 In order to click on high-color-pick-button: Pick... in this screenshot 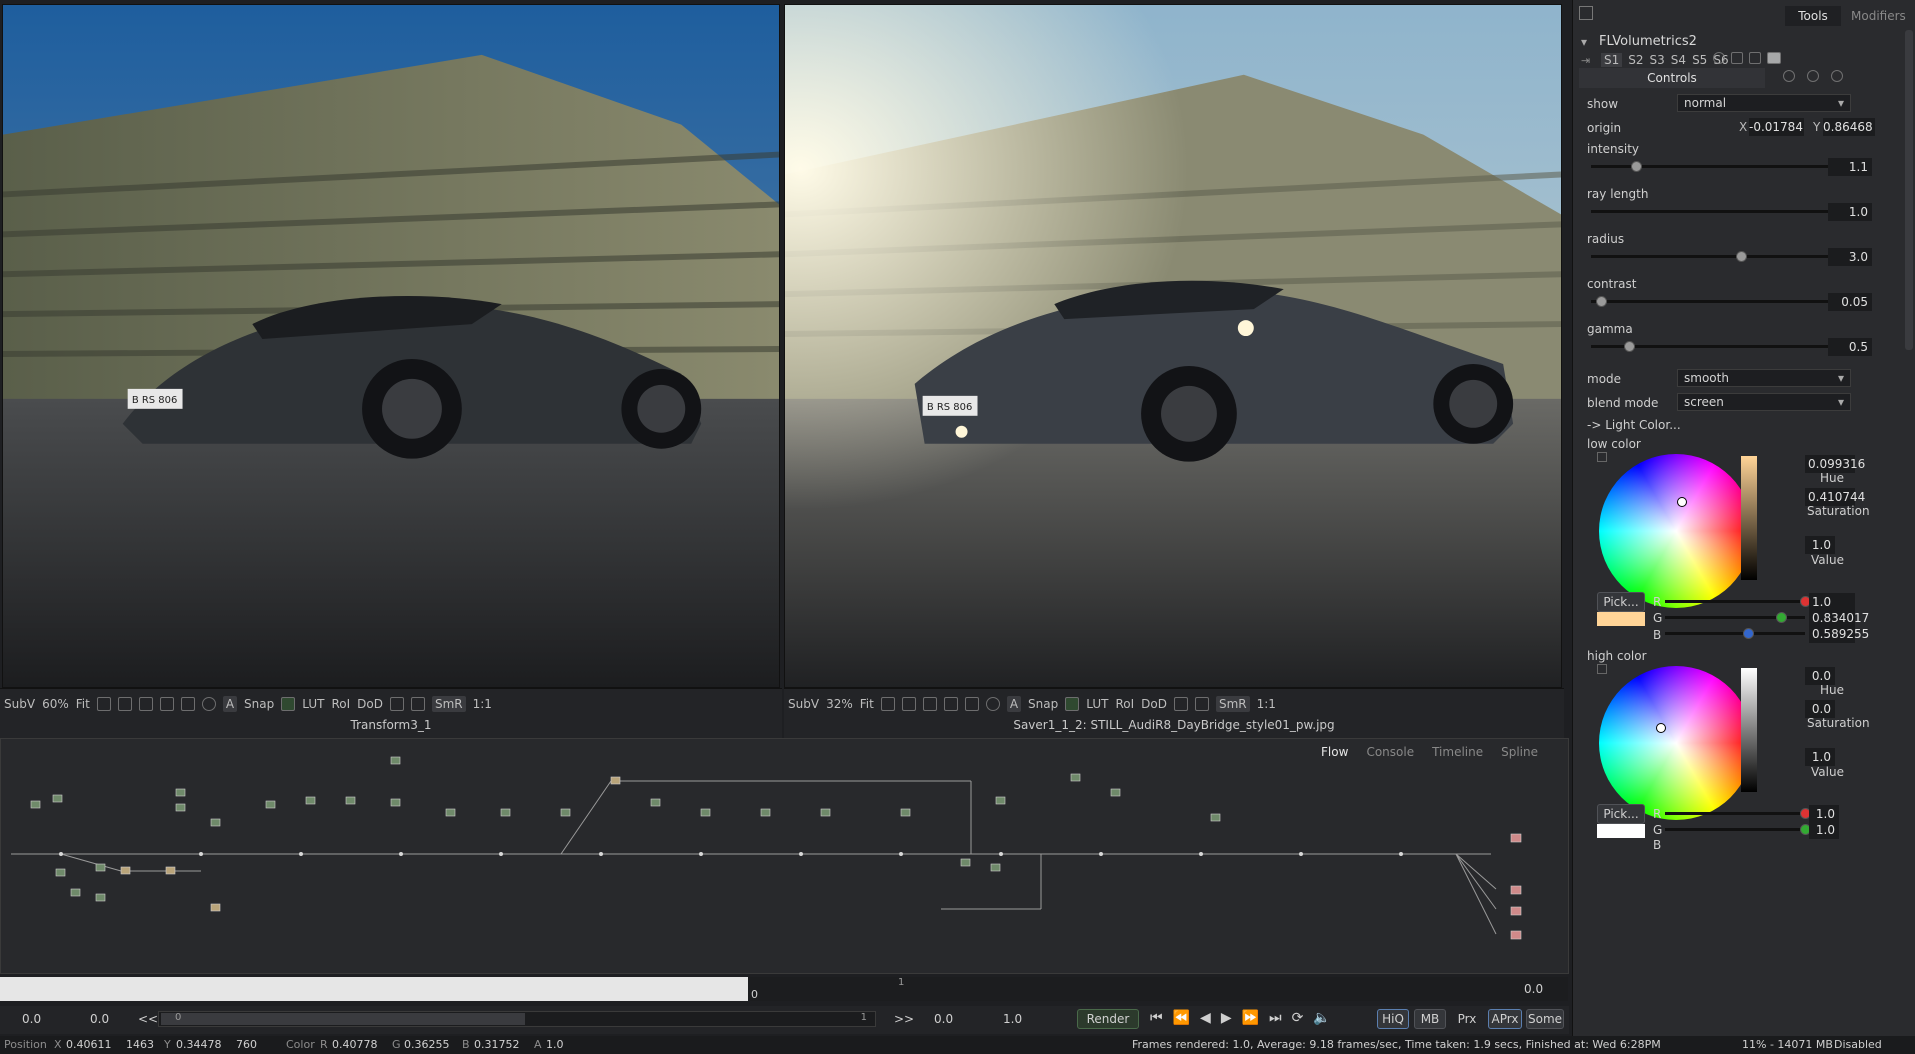, I will do `click(1621, 814)`.